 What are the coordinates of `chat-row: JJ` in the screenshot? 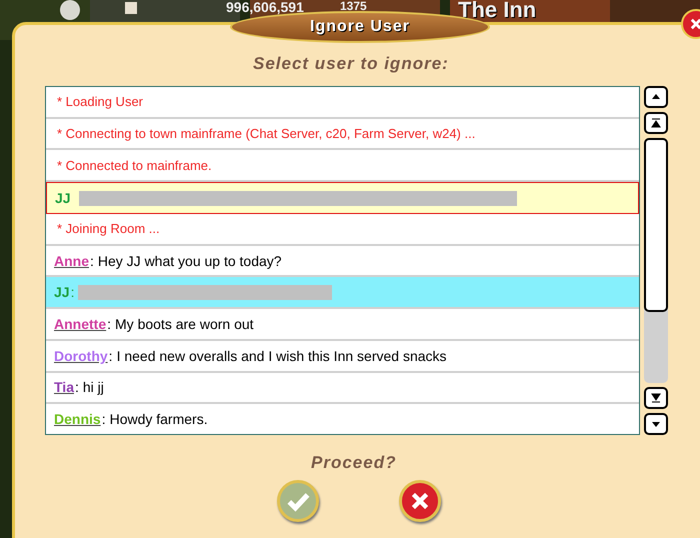 It's located at (342, 198).